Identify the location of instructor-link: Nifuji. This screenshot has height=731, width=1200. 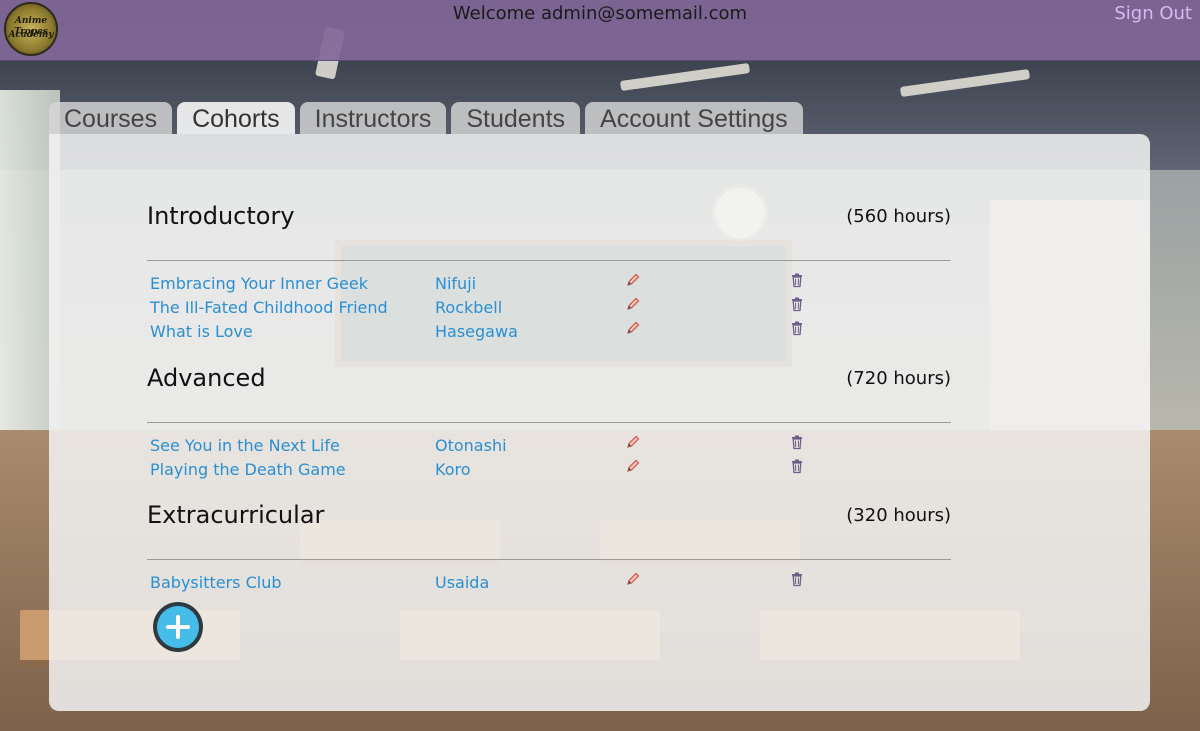
(455, 283).